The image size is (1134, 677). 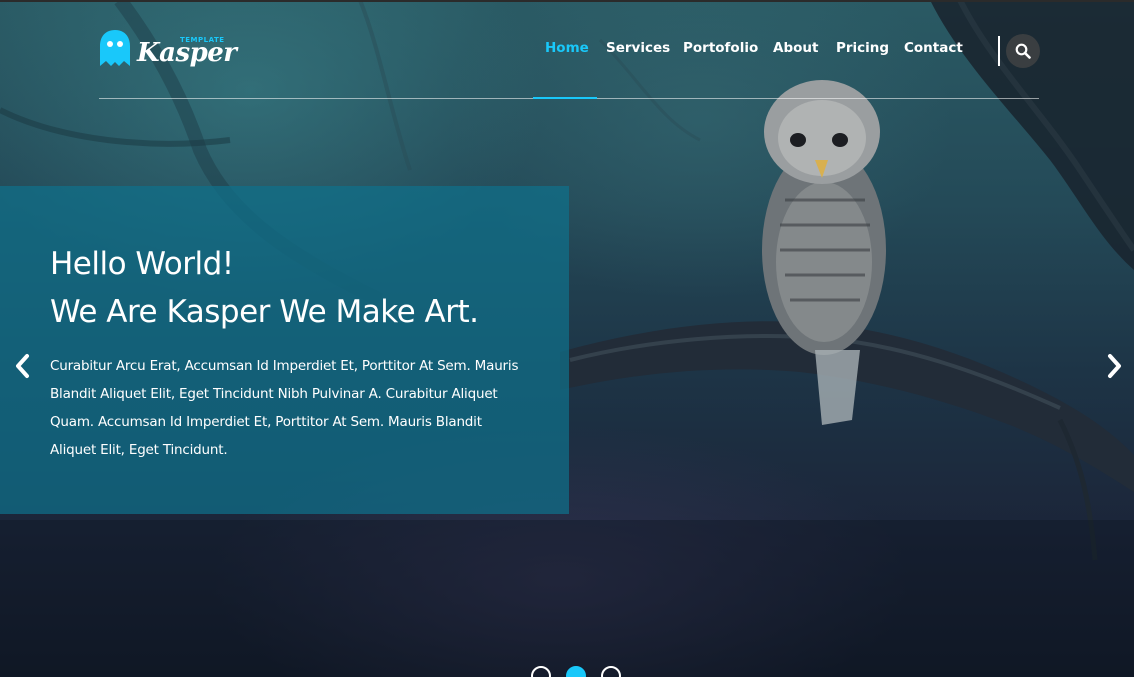 I want to click on nav-item-portofolio: Portofolio, so click(x=720, y=48).